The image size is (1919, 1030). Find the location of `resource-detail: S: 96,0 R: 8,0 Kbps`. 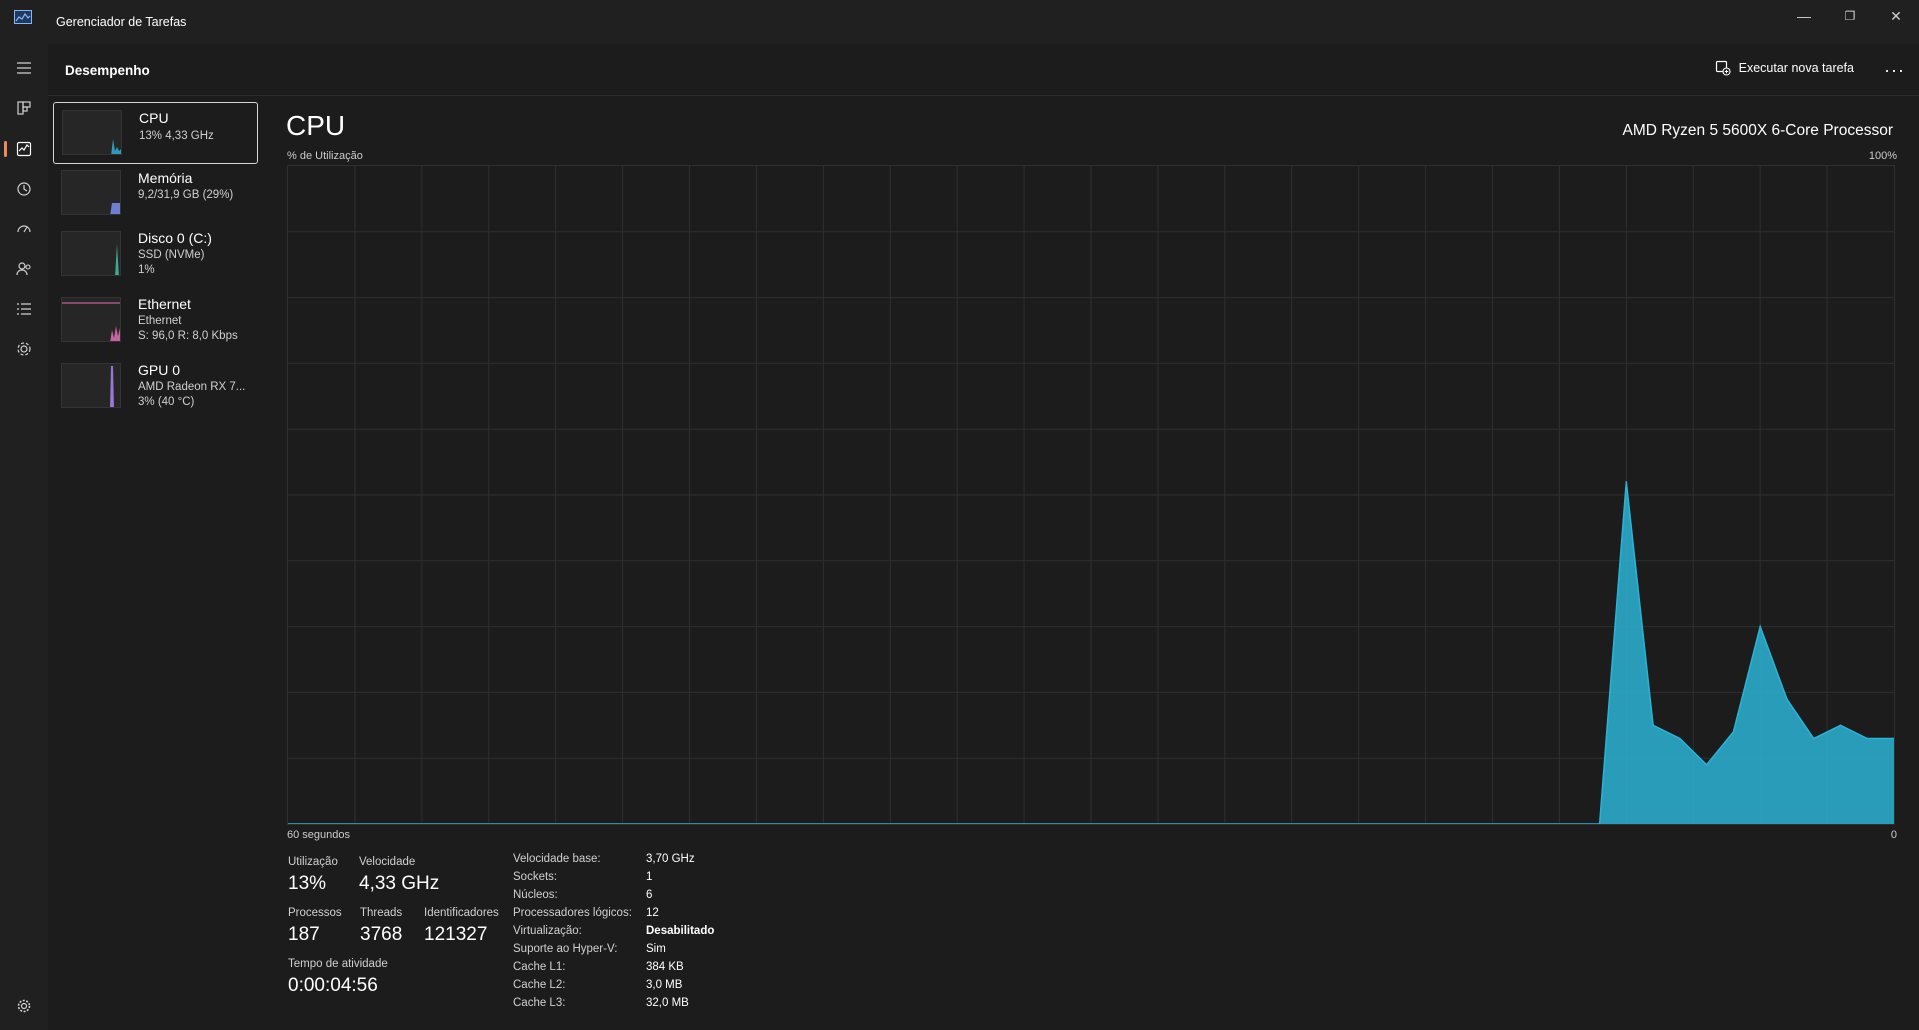

resource-detail: S: 96,0 R: 8,0 Kbps is located at coordinates (188, 336).